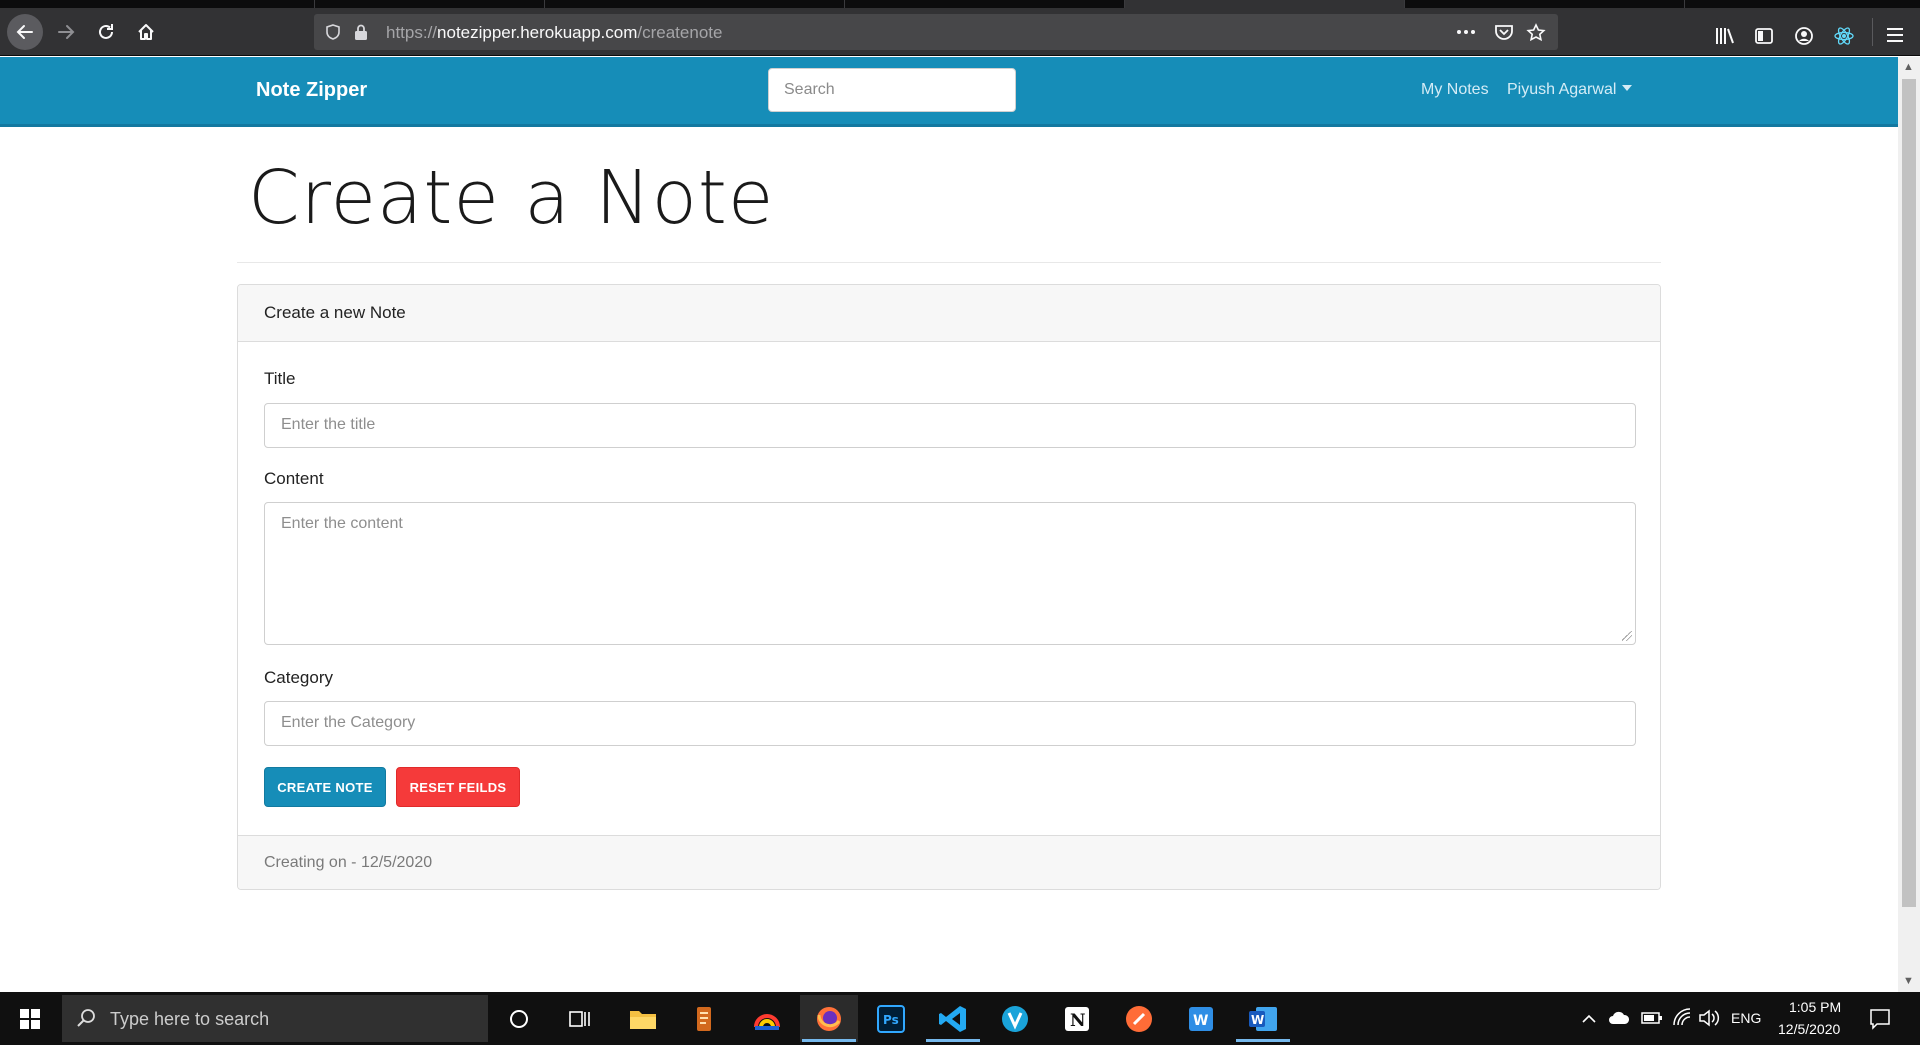  What do you see at coordinates (1455, 90) in the screenshot?
I see `nav-link-my-notes: My Notes` at bounding box center [1455, 90].